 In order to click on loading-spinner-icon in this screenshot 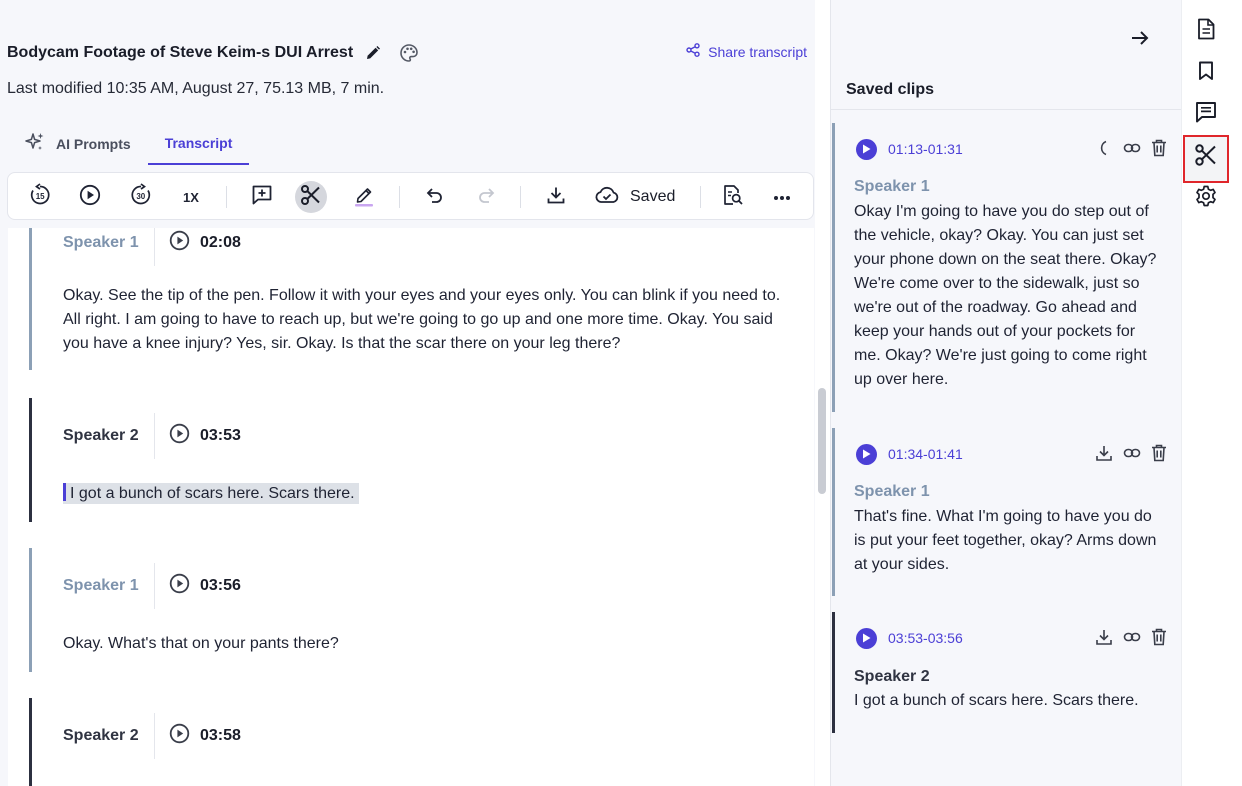, I will do `click(1104, 150)`.